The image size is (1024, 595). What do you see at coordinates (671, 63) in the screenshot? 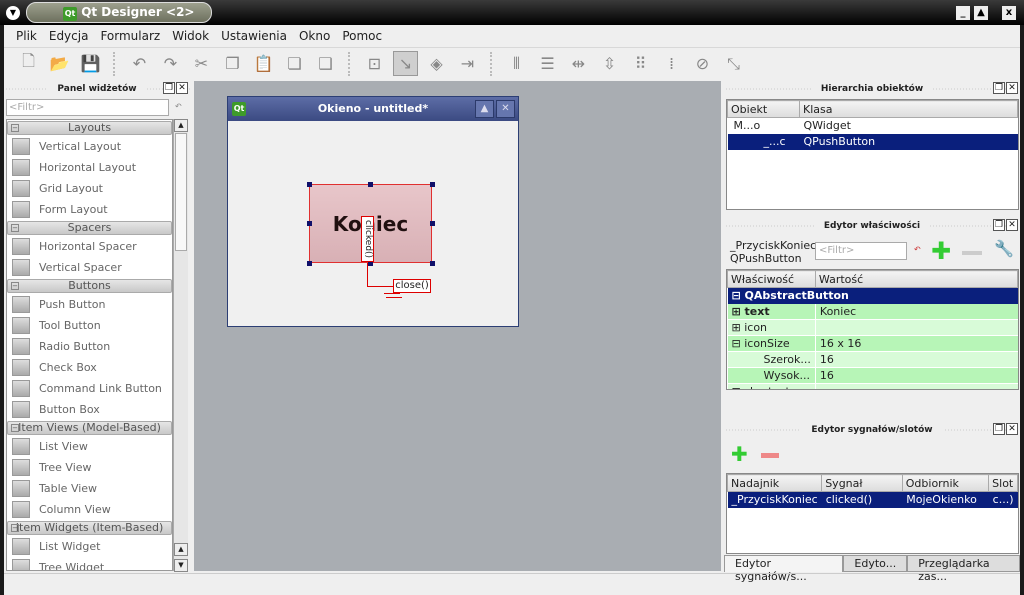
I see `layout-form-button: ⁞` at bounding box center [671, 63].